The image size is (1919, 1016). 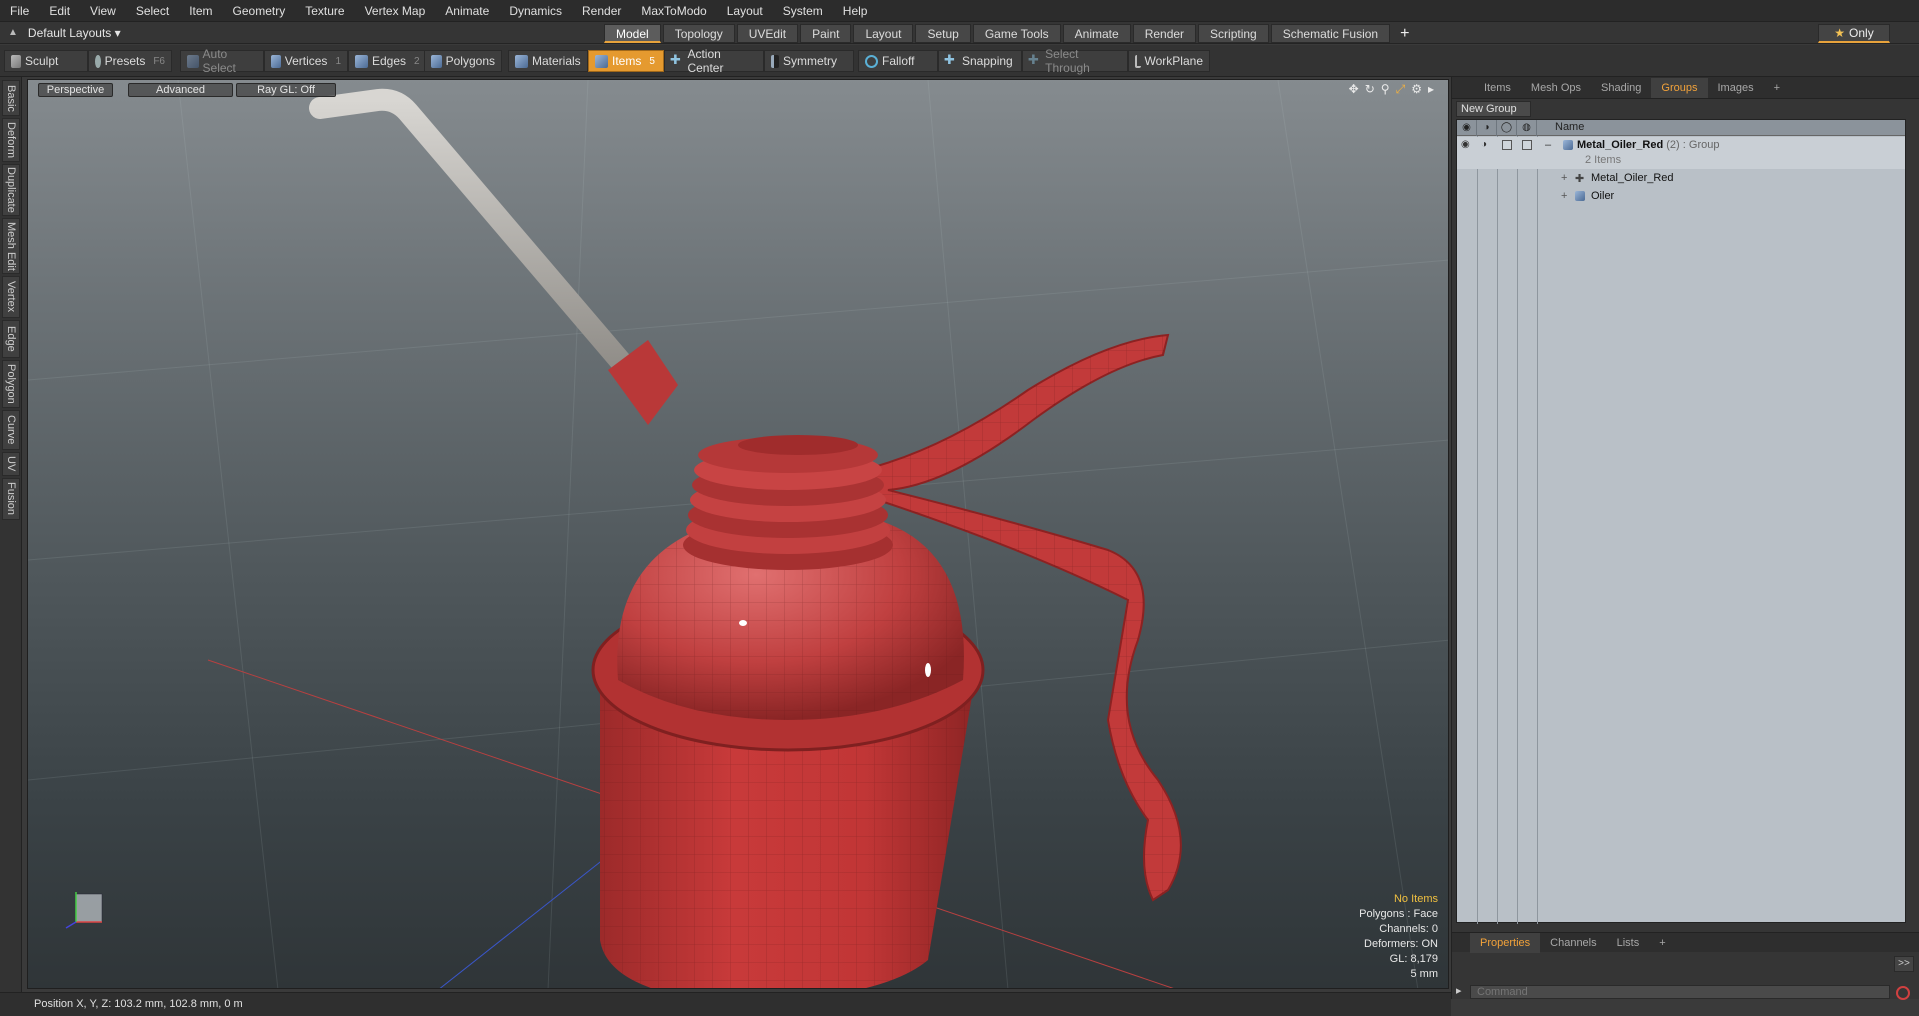 What do you see at coordinates (601, 11) in the screenshot?
I see `menu-render: Render` at bounding box center [601, 11].